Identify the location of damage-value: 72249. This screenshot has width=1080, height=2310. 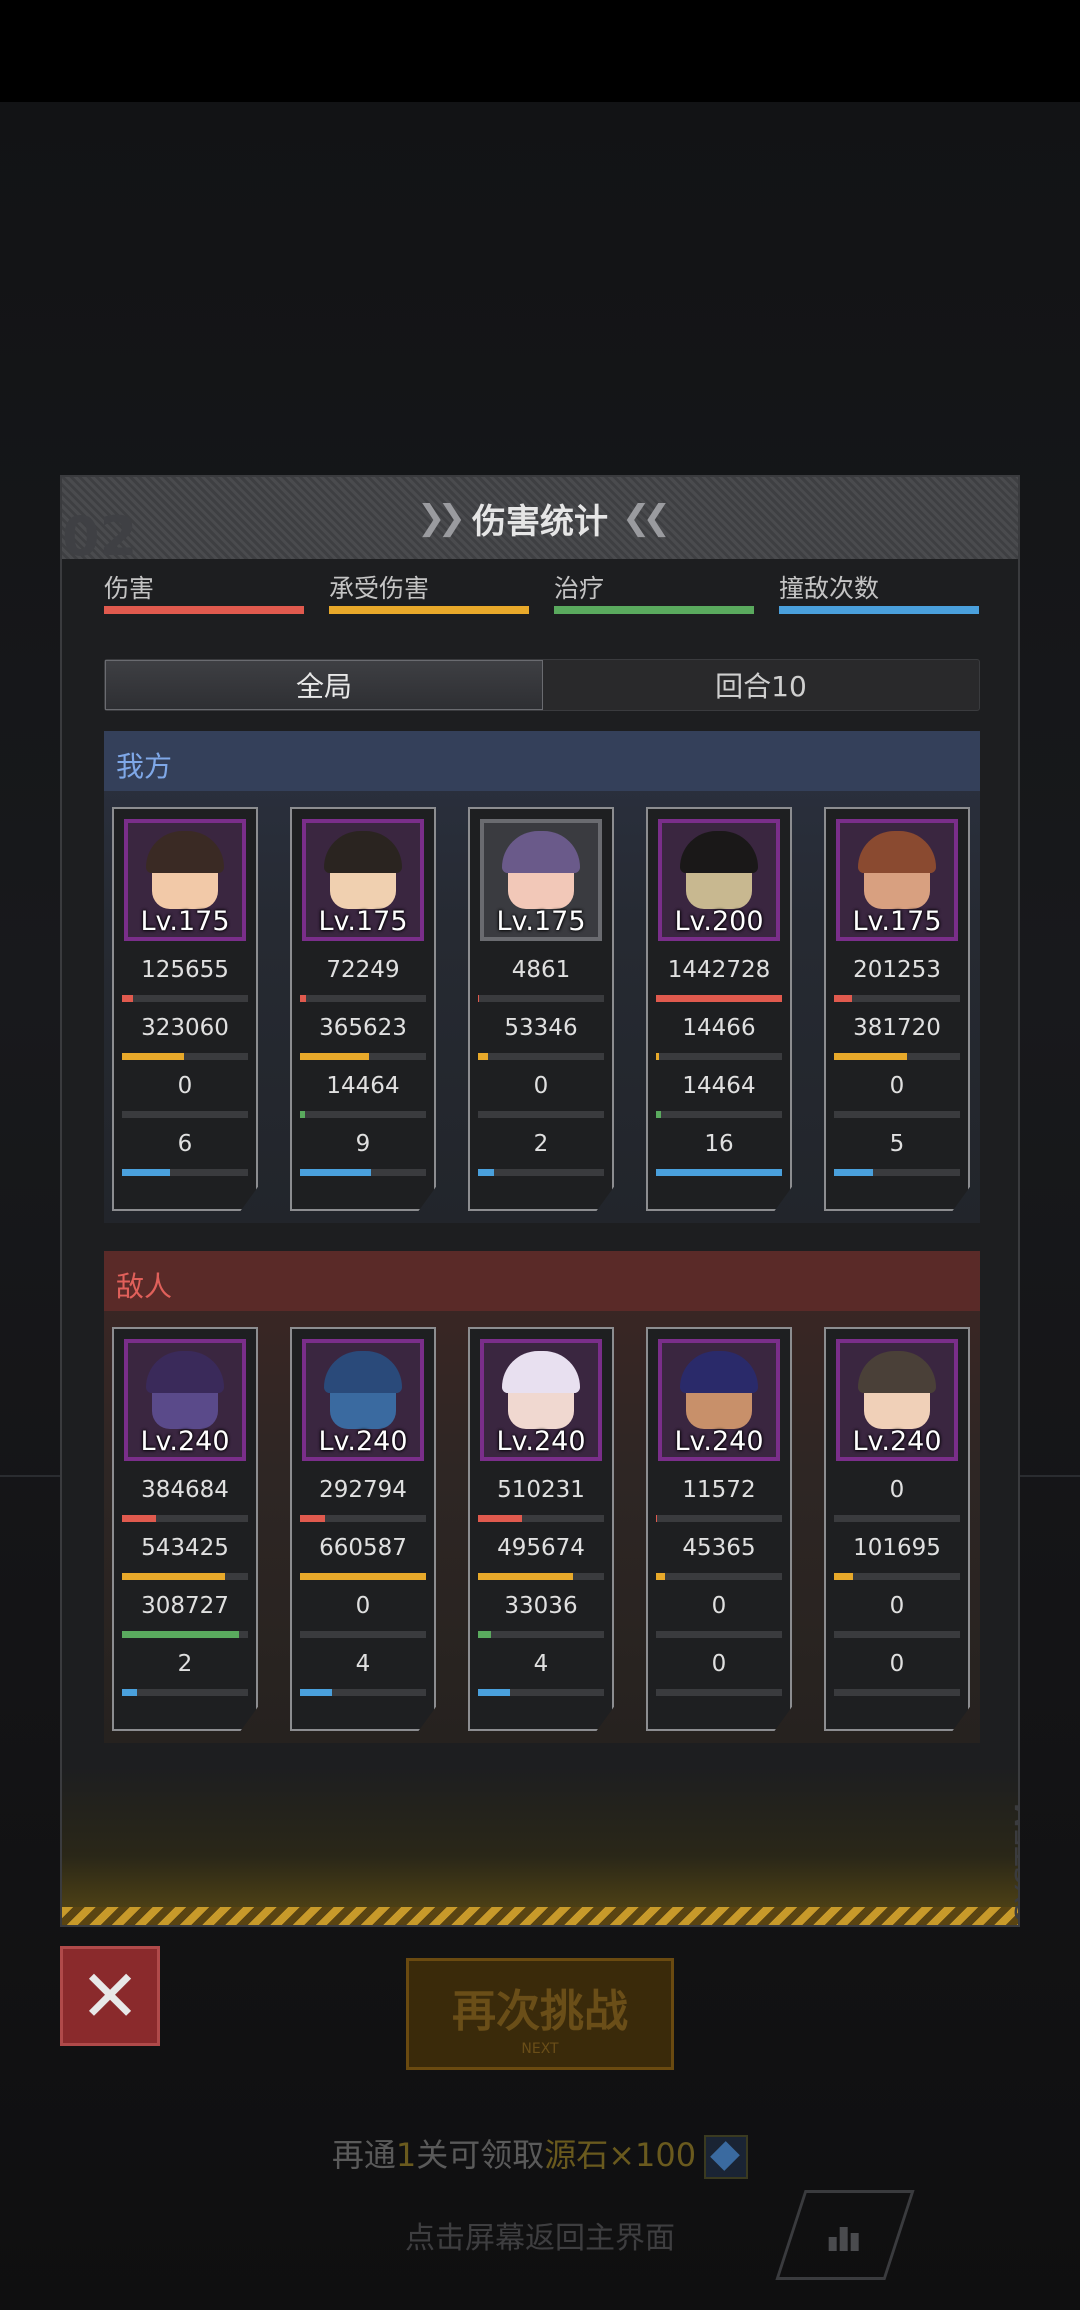
(363, 970).